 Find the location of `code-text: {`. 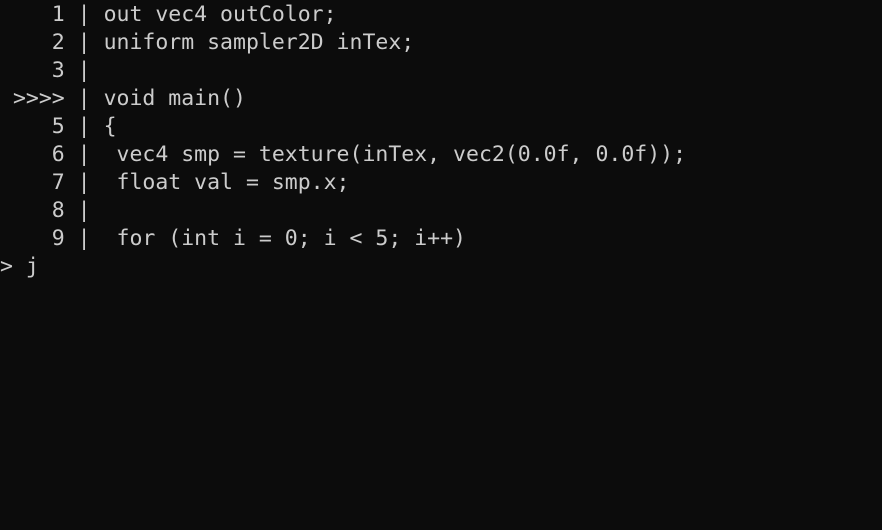

code-text: { is located at coordinates (110, 126).